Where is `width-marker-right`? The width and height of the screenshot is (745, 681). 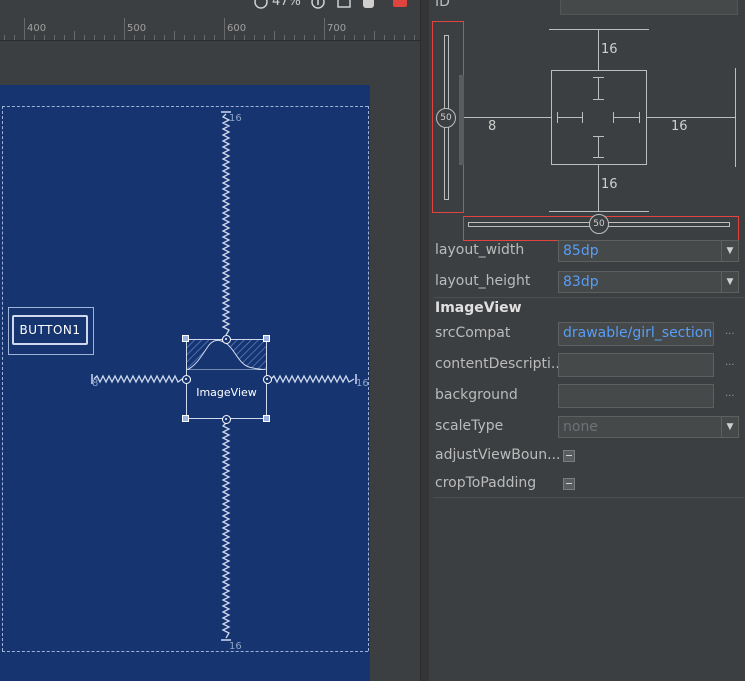 width-marker-right is located at coordinates (626, 117).